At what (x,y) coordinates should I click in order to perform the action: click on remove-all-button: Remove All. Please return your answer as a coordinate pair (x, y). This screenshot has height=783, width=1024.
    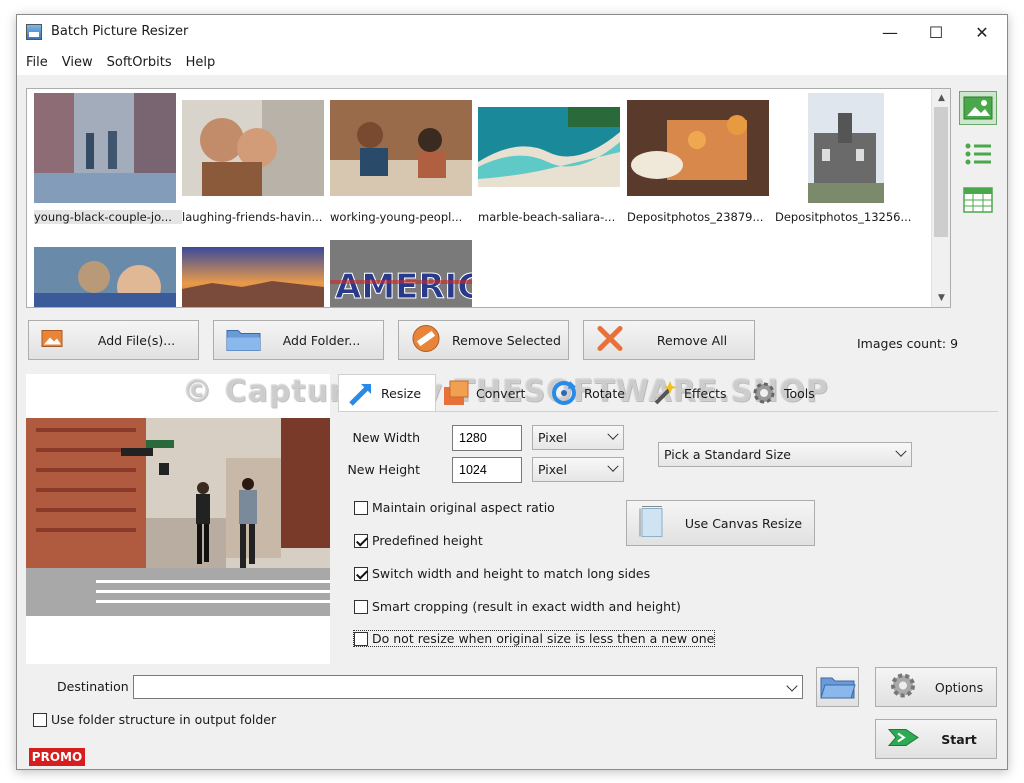
    Looking at the image, I should click on (669, 340).